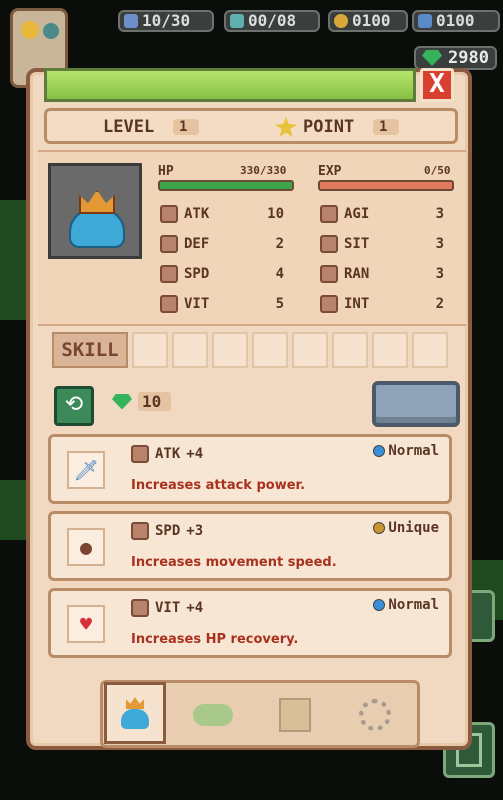 The width and height of the screenshot is (503, 800). Describe the element at coordinates (437, 85) in the screenshot. I see `close-button: X` at that location.